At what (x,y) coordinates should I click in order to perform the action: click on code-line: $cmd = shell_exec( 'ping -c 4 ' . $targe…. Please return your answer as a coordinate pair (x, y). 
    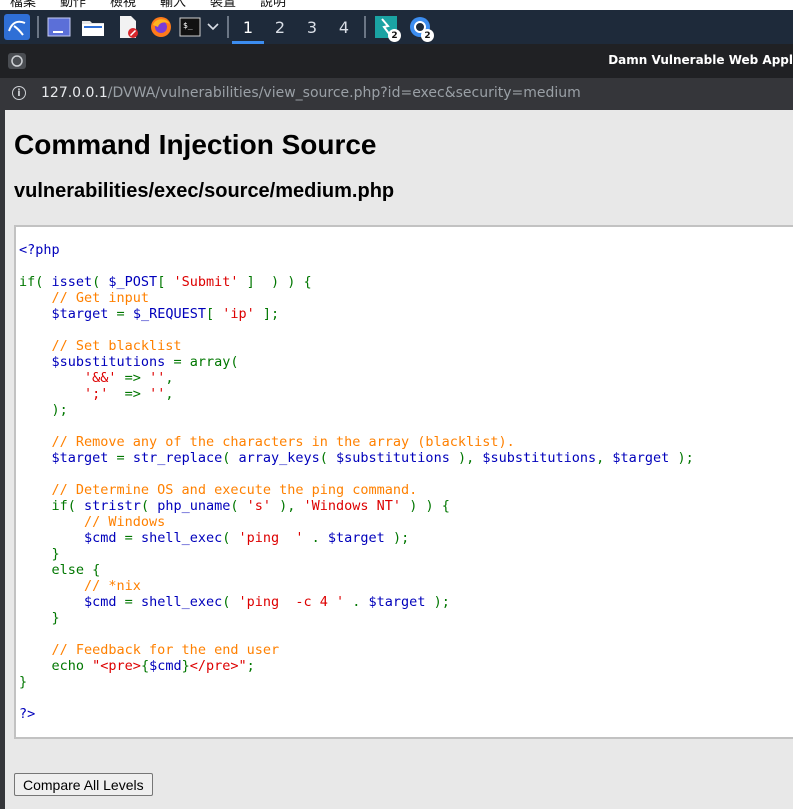
    Looking at the image, I should click on (267, 602).